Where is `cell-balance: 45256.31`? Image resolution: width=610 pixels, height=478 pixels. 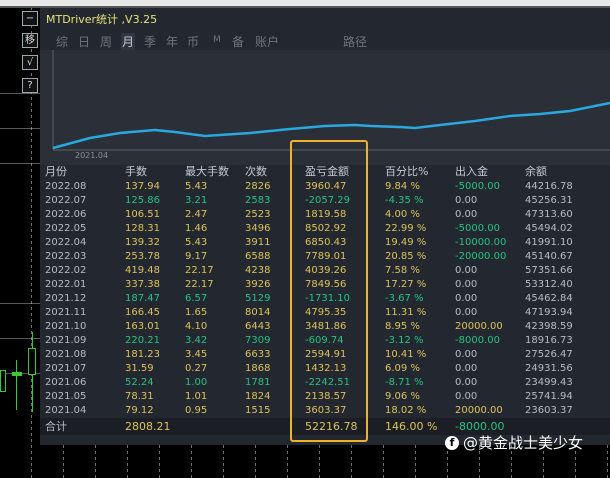
cell-balance: 45256.31 is located at coordinates (549, 200).